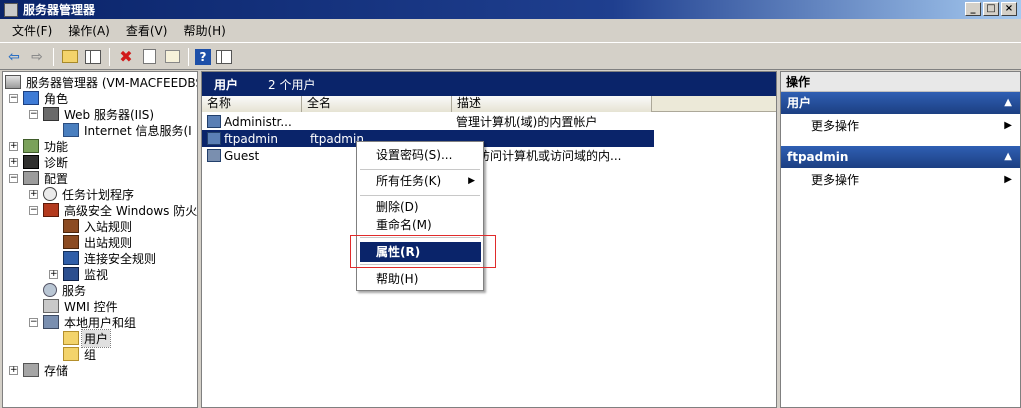 The height and width of the screenshot is (408, 1021). I want to click on tree-item-local-users-groups: 本地用户和组, so click(90, 322).